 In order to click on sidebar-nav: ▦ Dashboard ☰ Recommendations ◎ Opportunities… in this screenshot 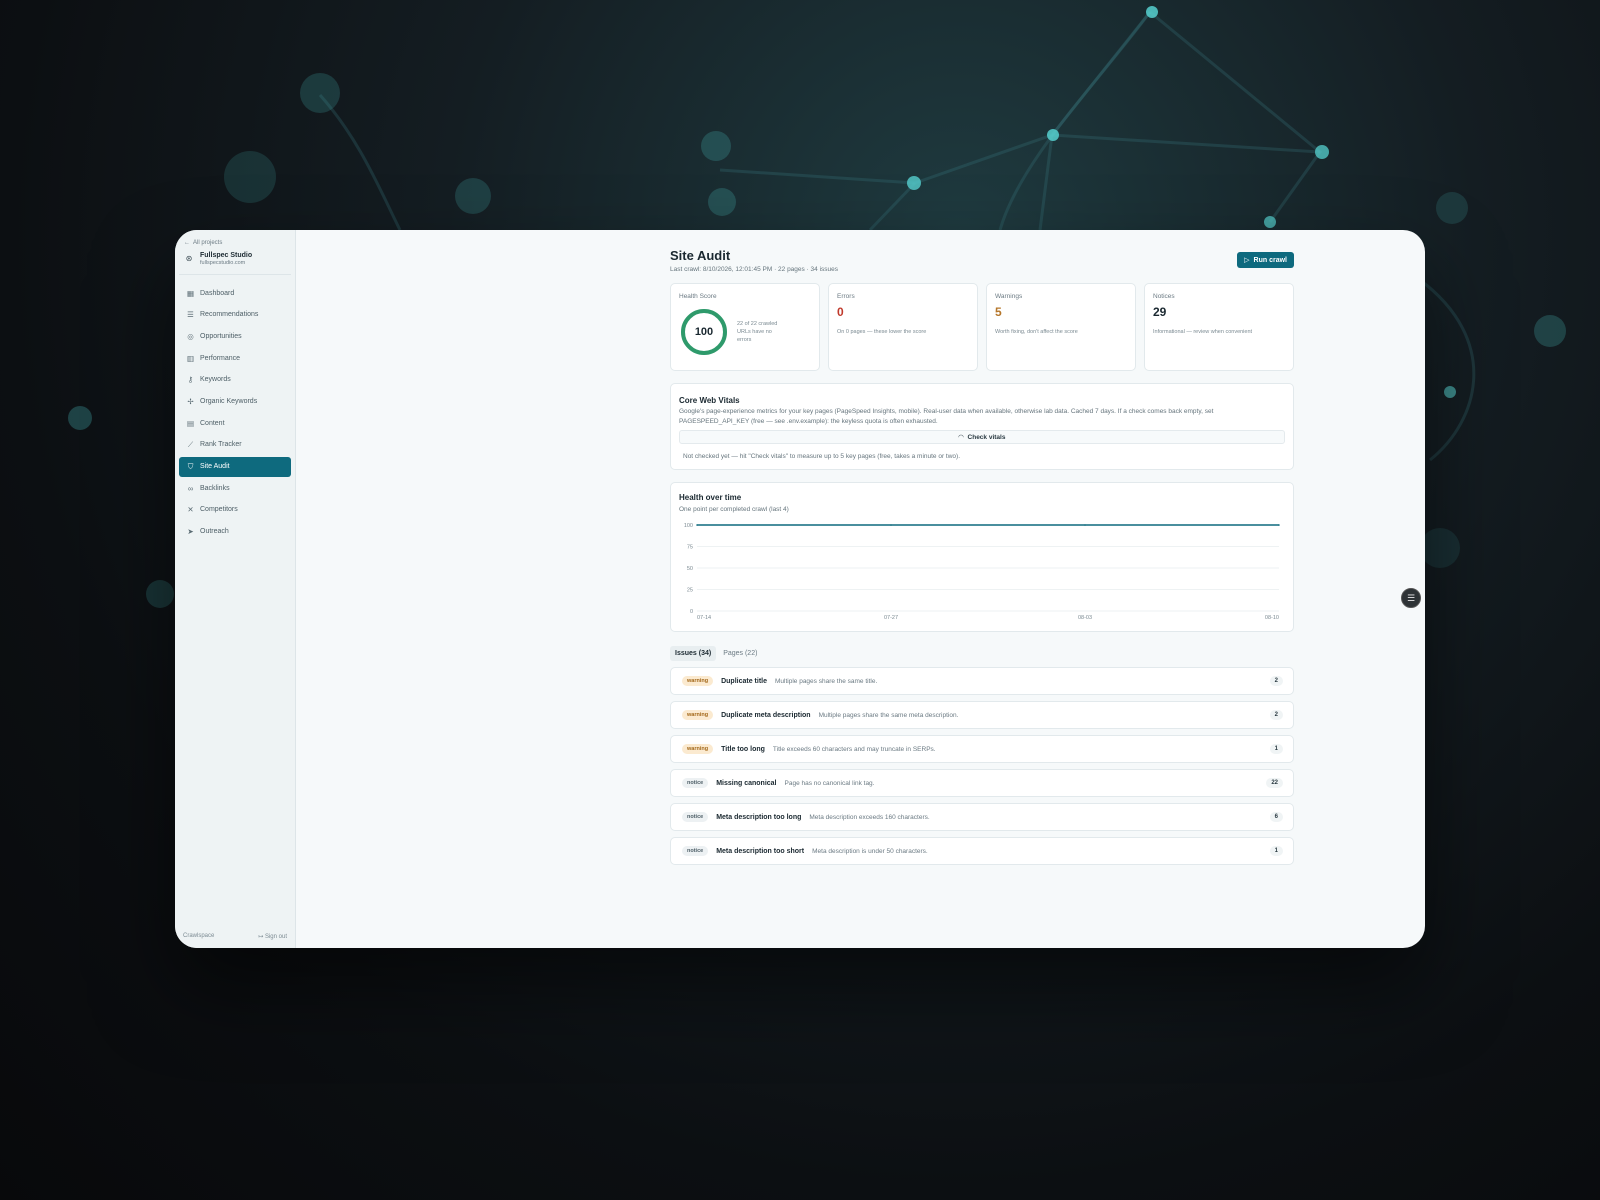, I will do `click(235, 412)`.